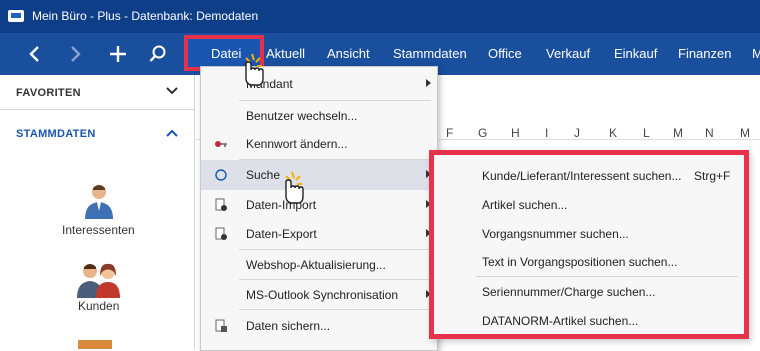 The height and width of the screenshot is (351, 760). Describe the element at coordinates (221, 144) in the screenshot. I see `key-icon` at that location.